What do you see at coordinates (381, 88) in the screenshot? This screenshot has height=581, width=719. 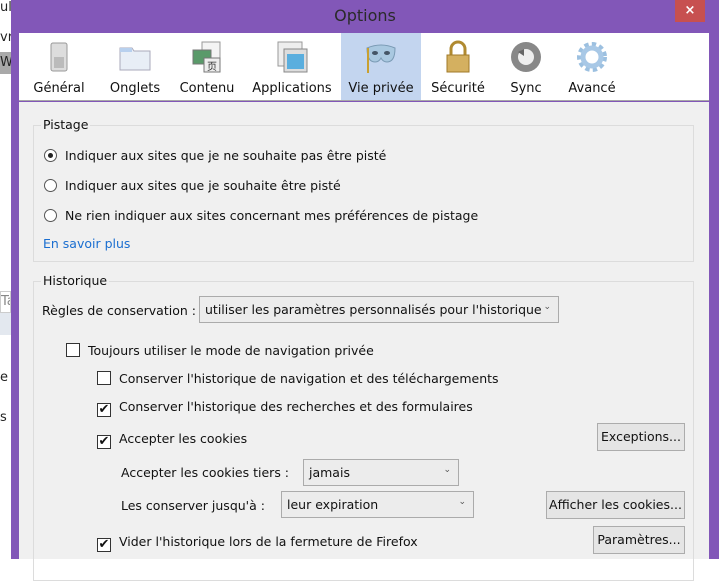 I see `tab-label: Vie privée` at bounding box center [381, 88].